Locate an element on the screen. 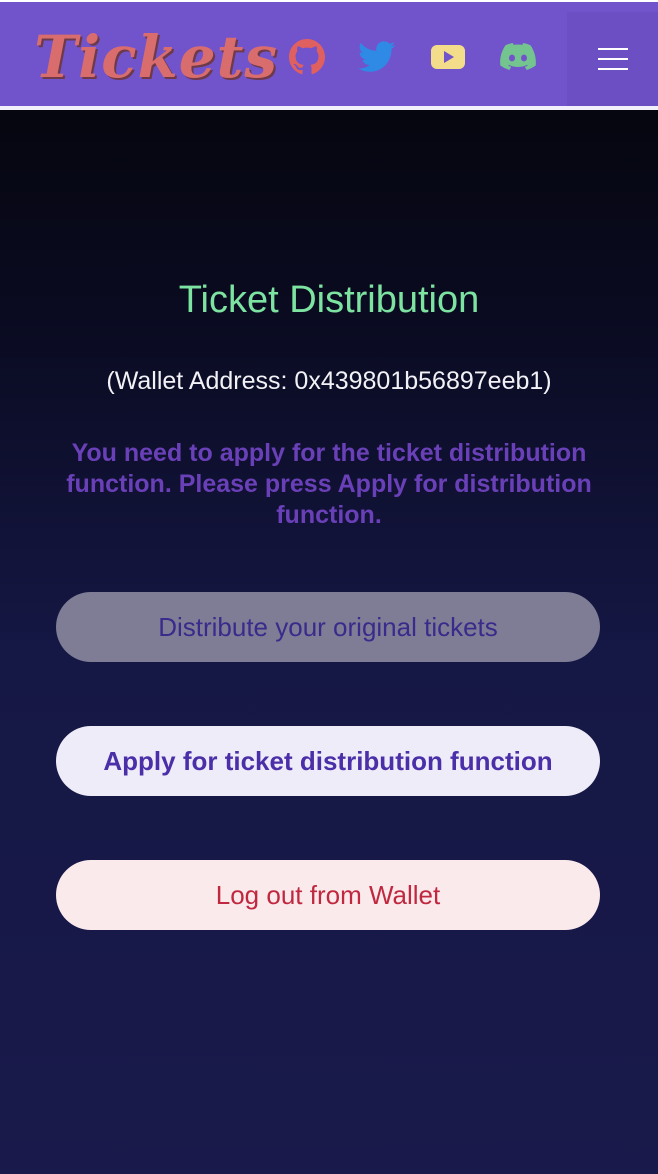 The image size is (658, 1174). hamburger-menu-icon is located at coordinates (612, 59).